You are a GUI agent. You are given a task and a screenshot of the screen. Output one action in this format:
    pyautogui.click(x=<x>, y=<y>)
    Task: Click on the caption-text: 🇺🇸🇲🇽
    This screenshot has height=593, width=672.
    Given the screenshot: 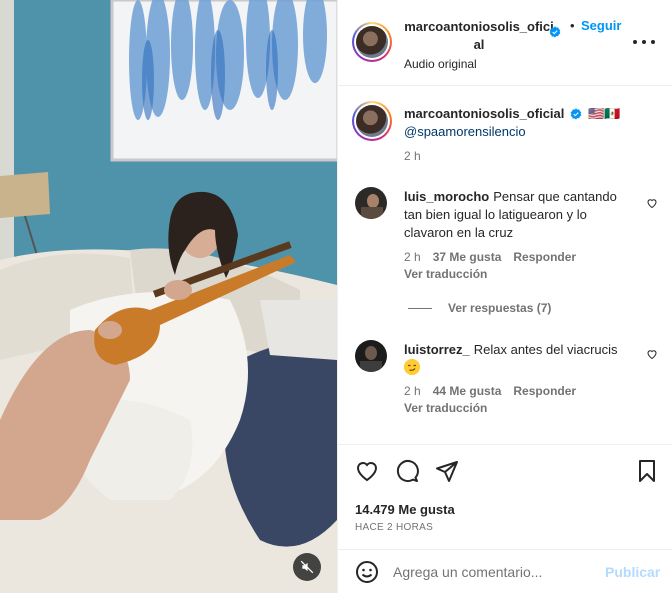 What is the action you would take?
    pyautogui.click(x=604, y=113)
    